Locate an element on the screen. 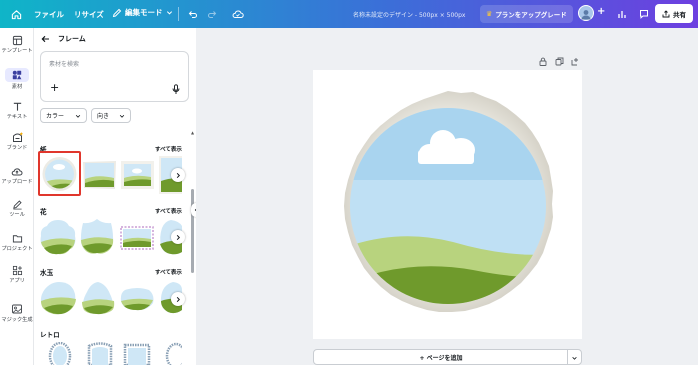 The height and width of the screenshot is (365, 698). rail-item-projects: プロジェクト is located at coordinates (17, 242).